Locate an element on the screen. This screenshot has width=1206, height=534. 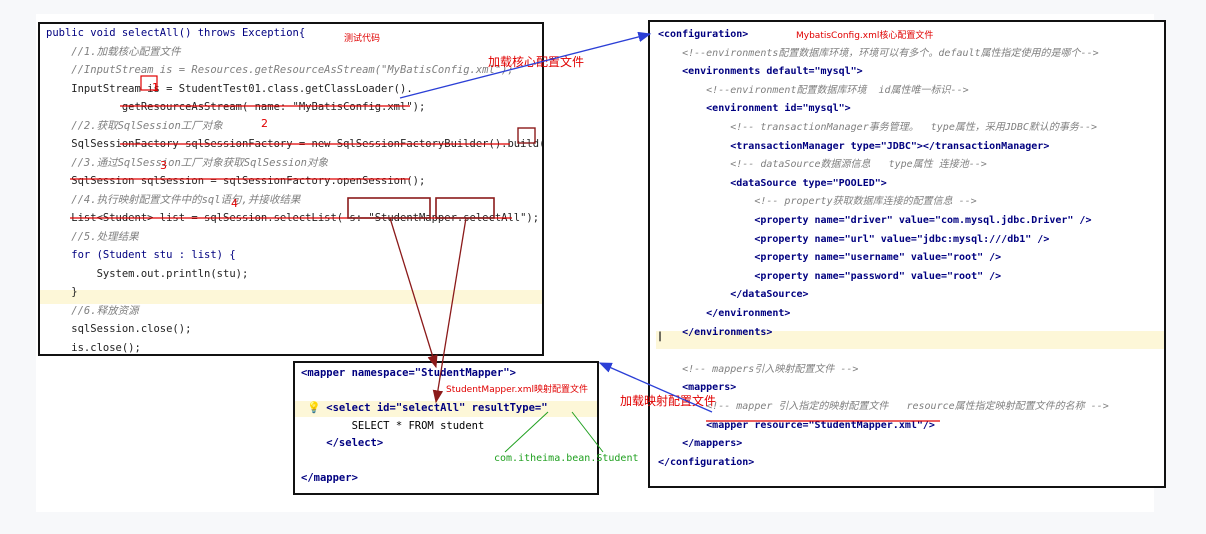
code-line: <select id="selectAll" resultType=" "> is located at coordinates (437, 408).